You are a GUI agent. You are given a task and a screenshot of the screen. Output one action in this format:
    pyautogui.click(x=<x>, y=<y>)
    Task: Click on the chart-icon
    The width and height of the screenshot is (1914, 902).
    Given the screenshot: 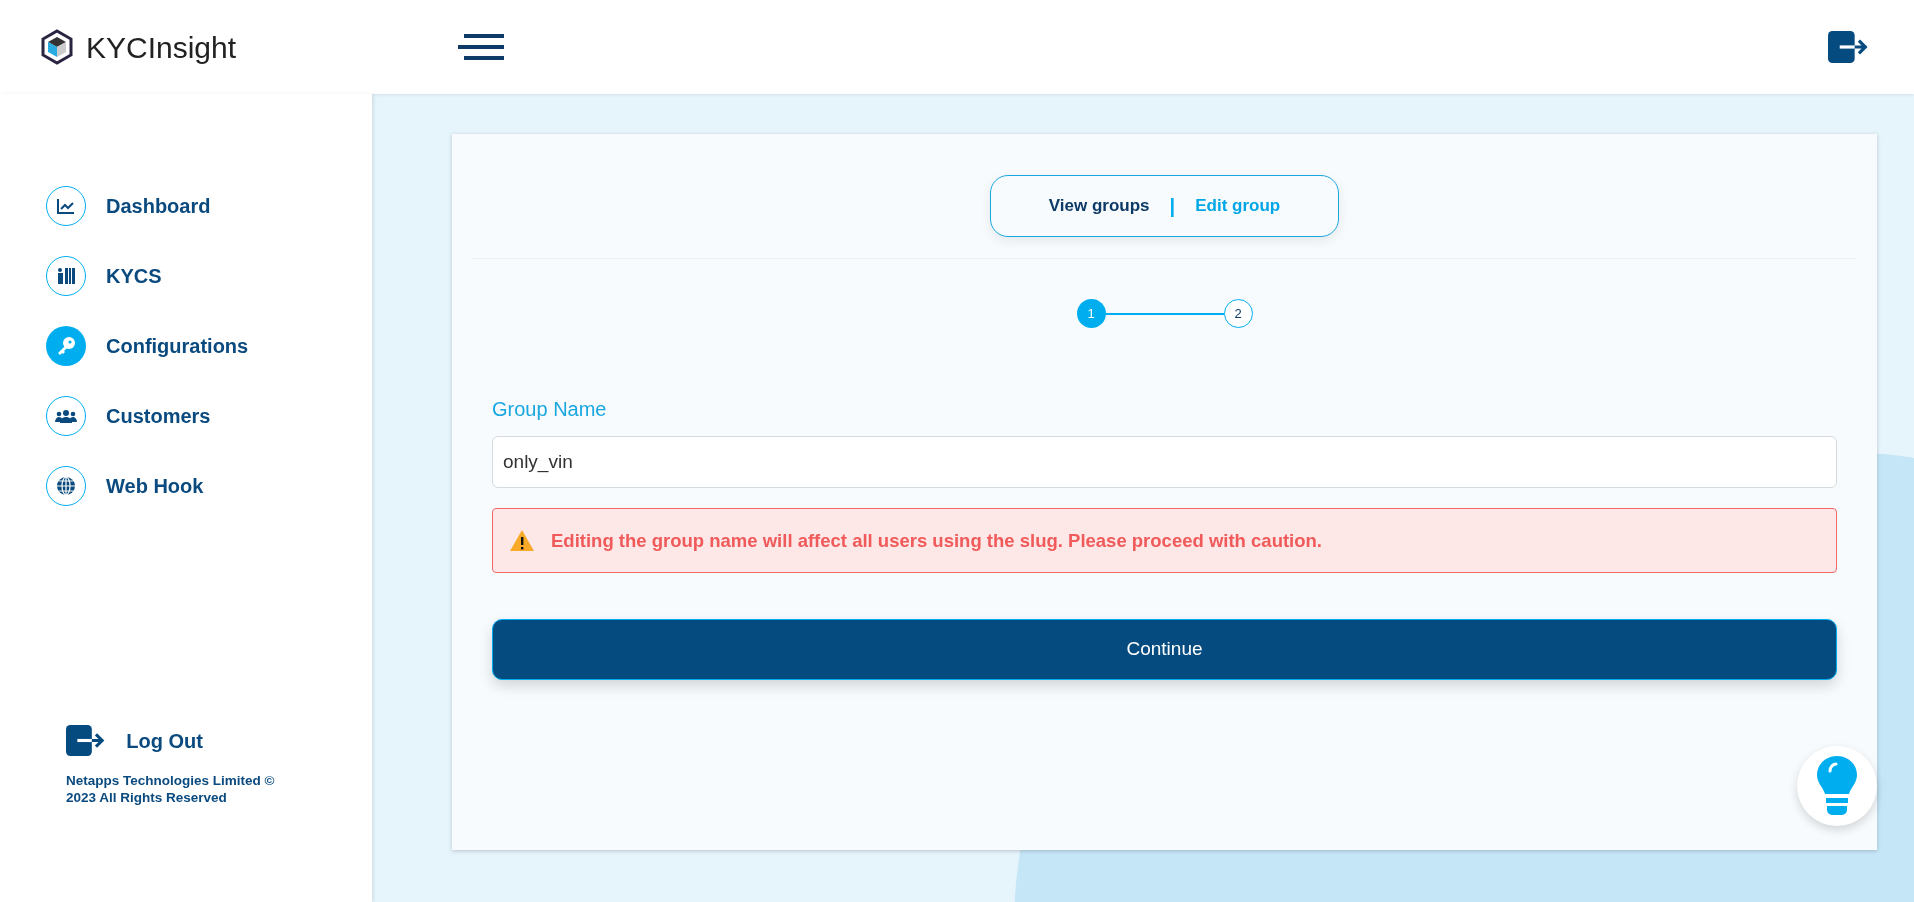 What is the action you would take?
    pyautogui.click(x=66, y=206)
    